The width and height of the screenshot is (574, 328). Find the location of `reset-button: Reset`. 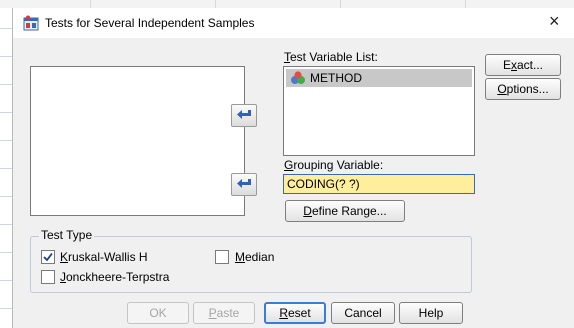

reset-button: Reset is located at coordinates (295, 313).